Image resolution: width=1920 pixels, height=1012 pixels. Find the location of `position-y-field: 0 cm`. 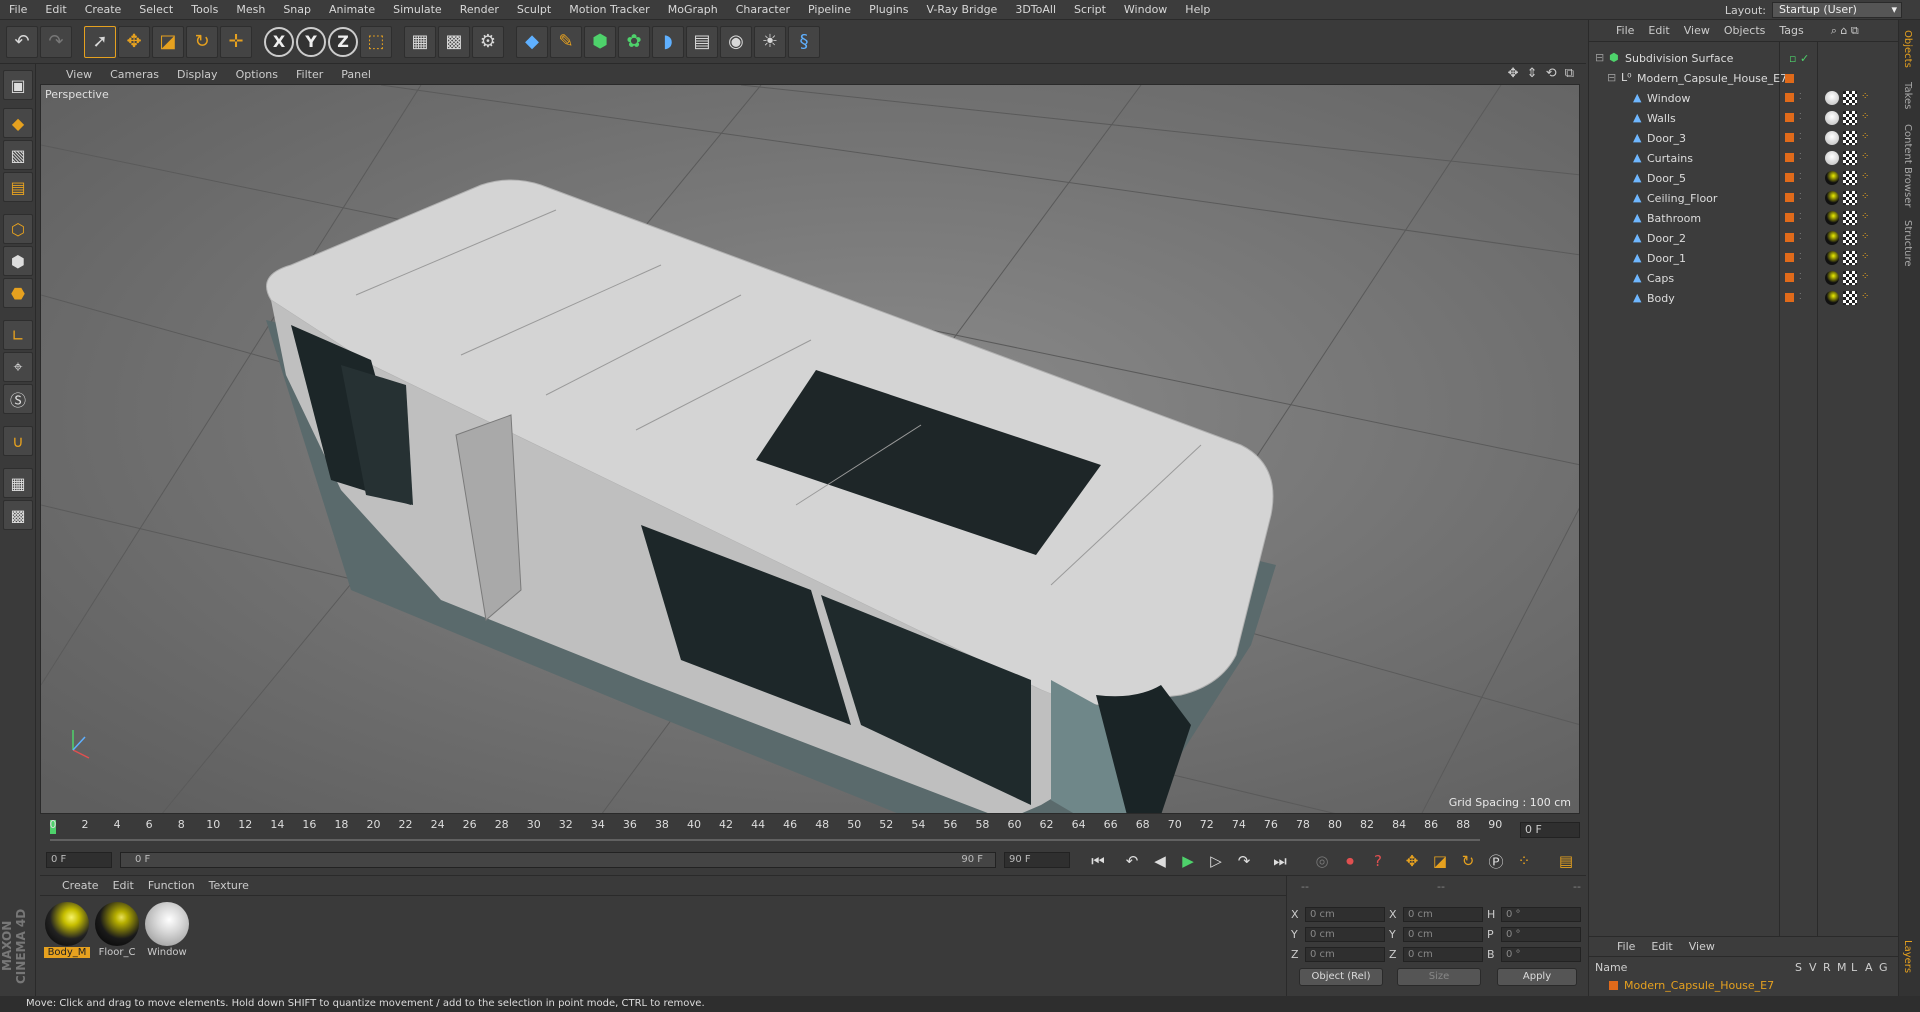

position-y-field: 0 cm is located at coordinates (1345, 934).